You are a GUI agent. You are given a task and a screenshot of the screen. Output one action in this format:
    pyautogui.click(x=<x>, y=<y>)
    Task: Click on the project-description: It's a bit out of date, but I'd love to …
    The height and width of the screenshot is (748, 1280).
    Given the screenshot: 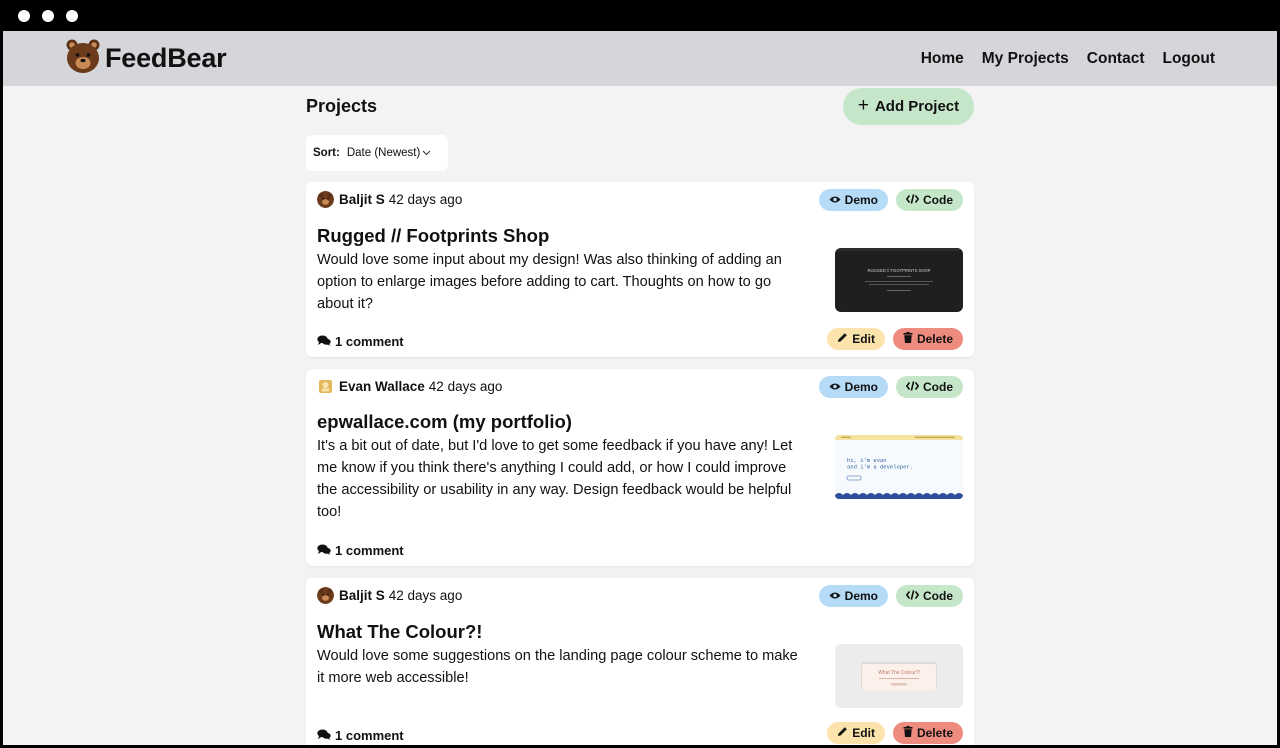 What is the action you would take?
    pyautogui.click(x=555, y=479)
    